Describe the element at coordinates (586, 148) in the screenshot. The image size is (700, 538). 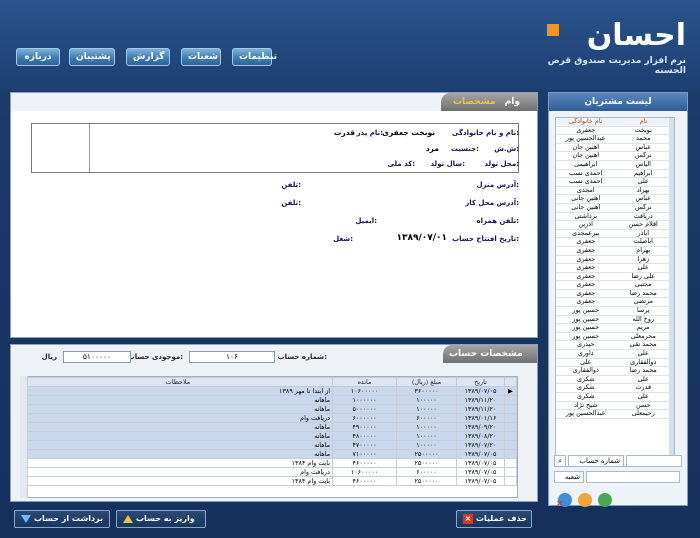
I see `customer-last-name: آهنین جان` at that location.